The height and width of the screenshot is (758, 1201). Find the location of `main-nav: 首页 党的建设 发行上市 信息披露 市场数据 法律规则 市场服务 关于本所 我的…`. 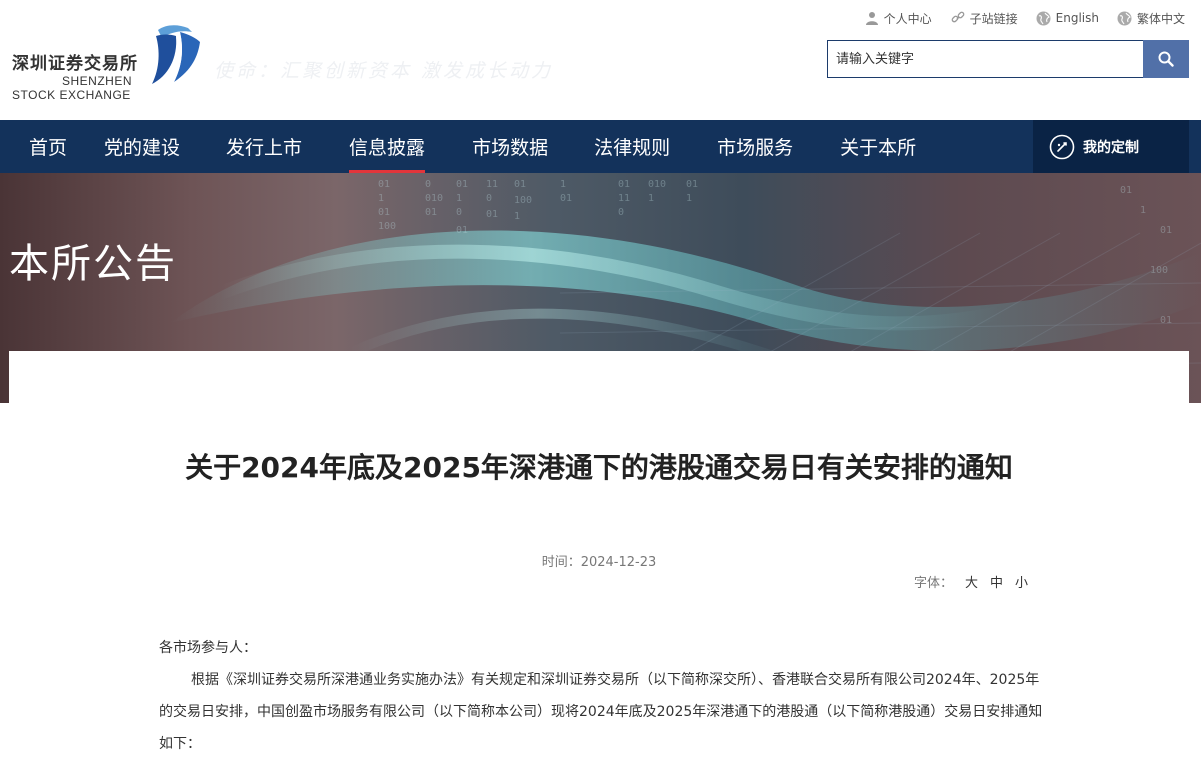

main-nav: 首页 党的建设 发行上市 信息披露 市场数据 法律规则 市场服务 关于本所 我的… is located at coordinates (600, 146).